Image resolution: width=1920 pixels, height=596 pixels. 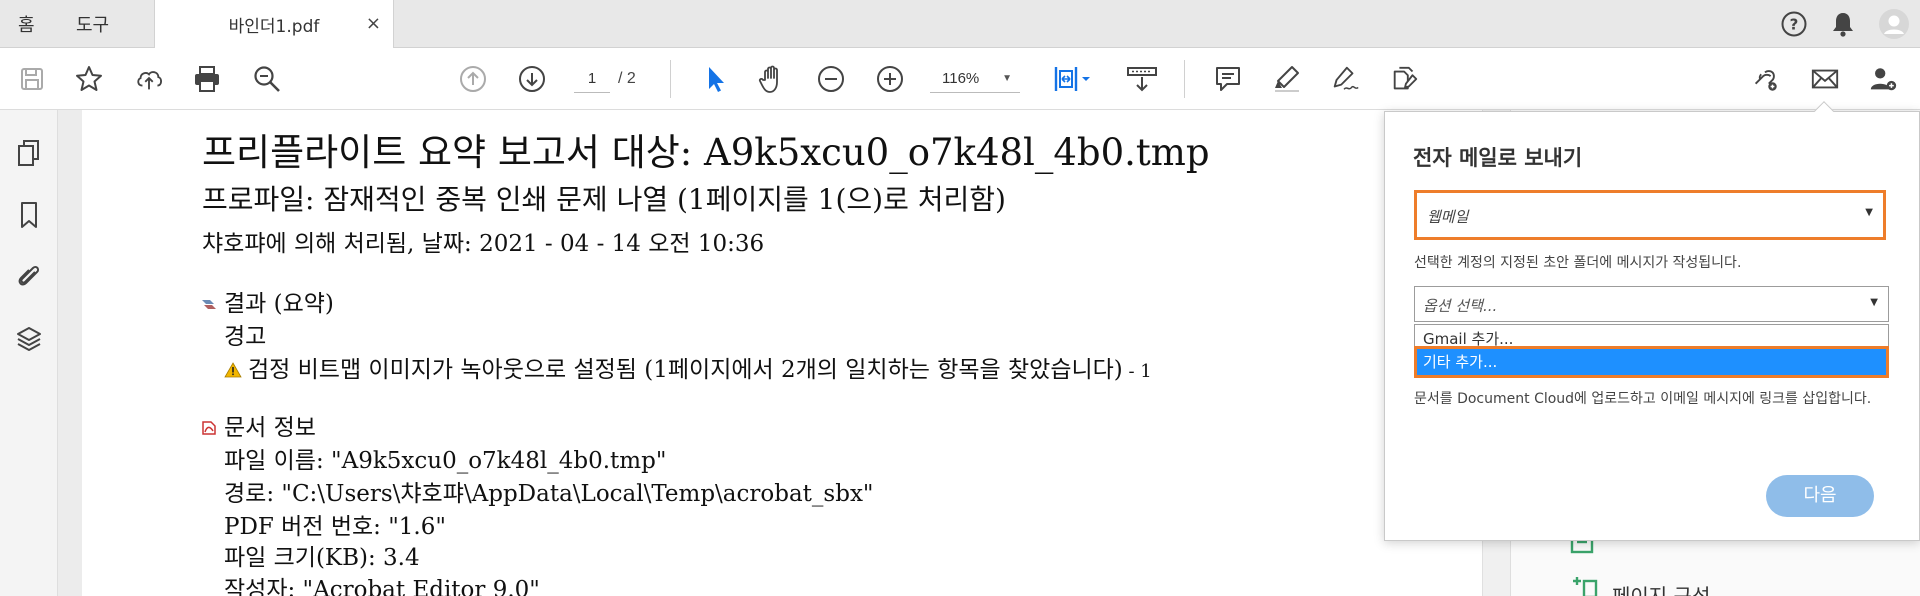 What do you see at coordinates (233, 371) in the screenshot?
I see `warning-icon` at bounding box center [233, 371].